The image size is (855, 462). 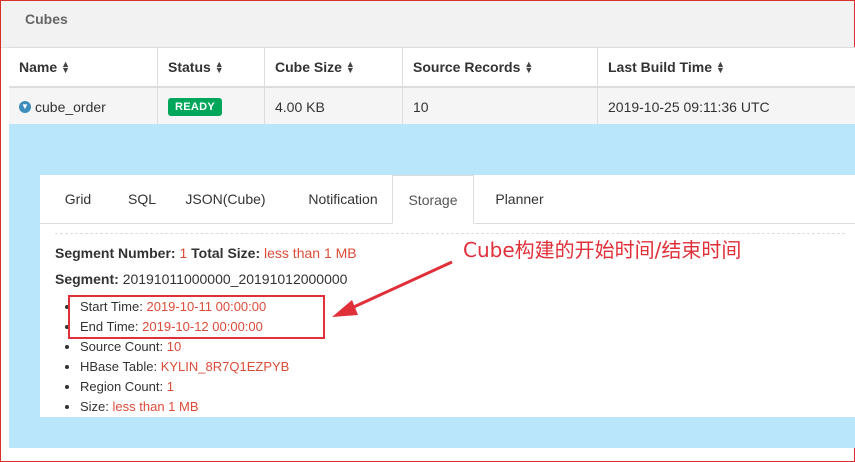 What do you see at coordinates (602, 250) in the screenshot?
I see `annotation-text: Cube构建的开始时间/结束时间` at bounding box center [602, 250].